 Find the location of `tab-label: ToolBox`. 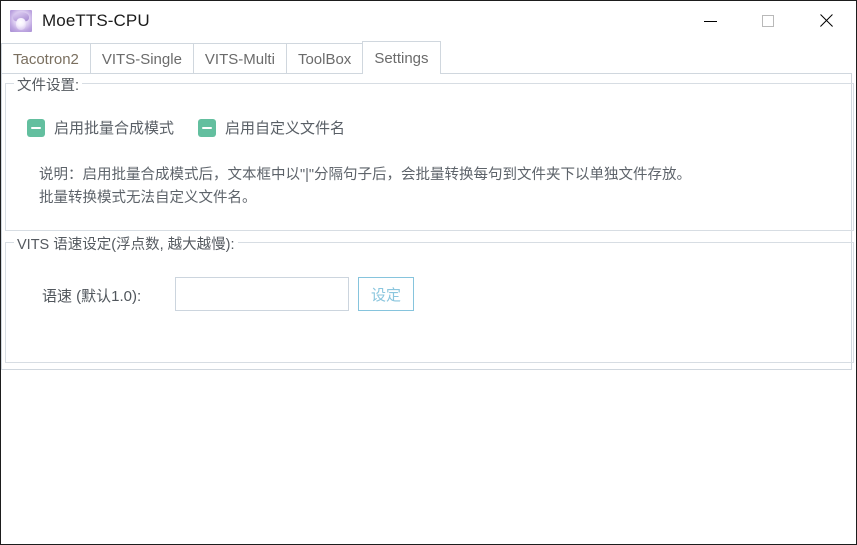

tab-label: ToolBox is located at coordinates (324, 59).